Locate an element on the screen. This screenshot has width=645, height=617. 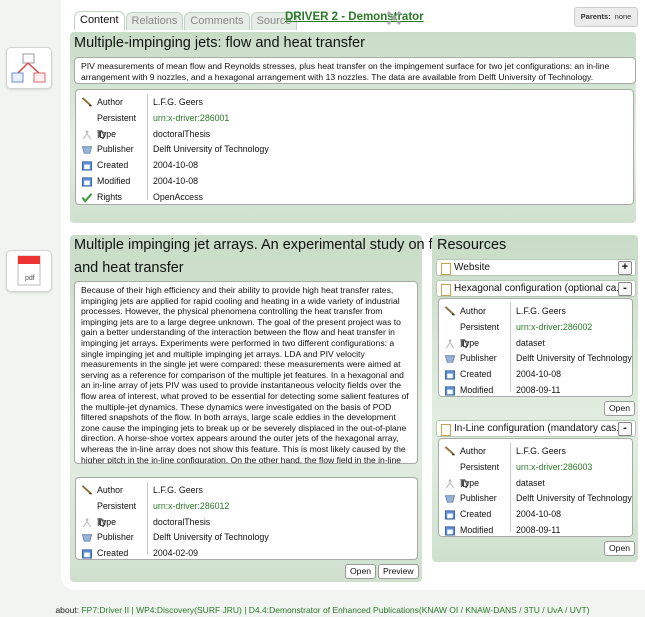
tab-bar: Content Relations Comments Source is located at coordinates (186, 20).